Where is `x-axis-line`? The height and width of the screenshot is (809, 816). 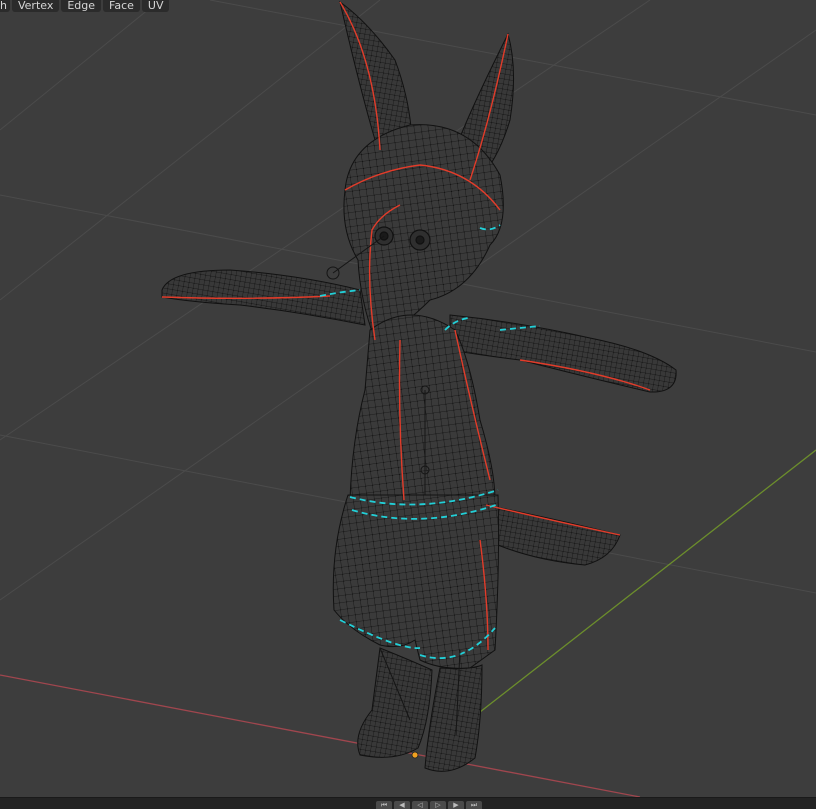 x-axis-line is located at coordinates (320, 735).